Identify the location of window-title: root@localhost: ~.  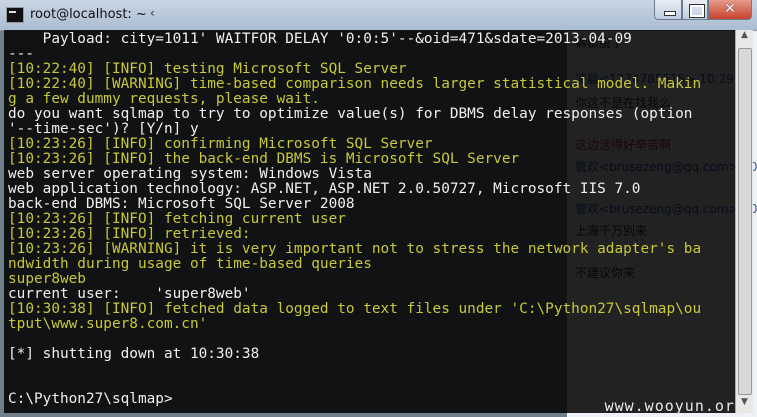
(88, 14).